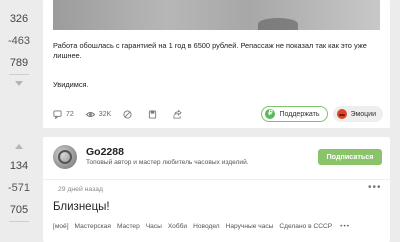  I want to click on views-stat: 32K, so click(98, 114).